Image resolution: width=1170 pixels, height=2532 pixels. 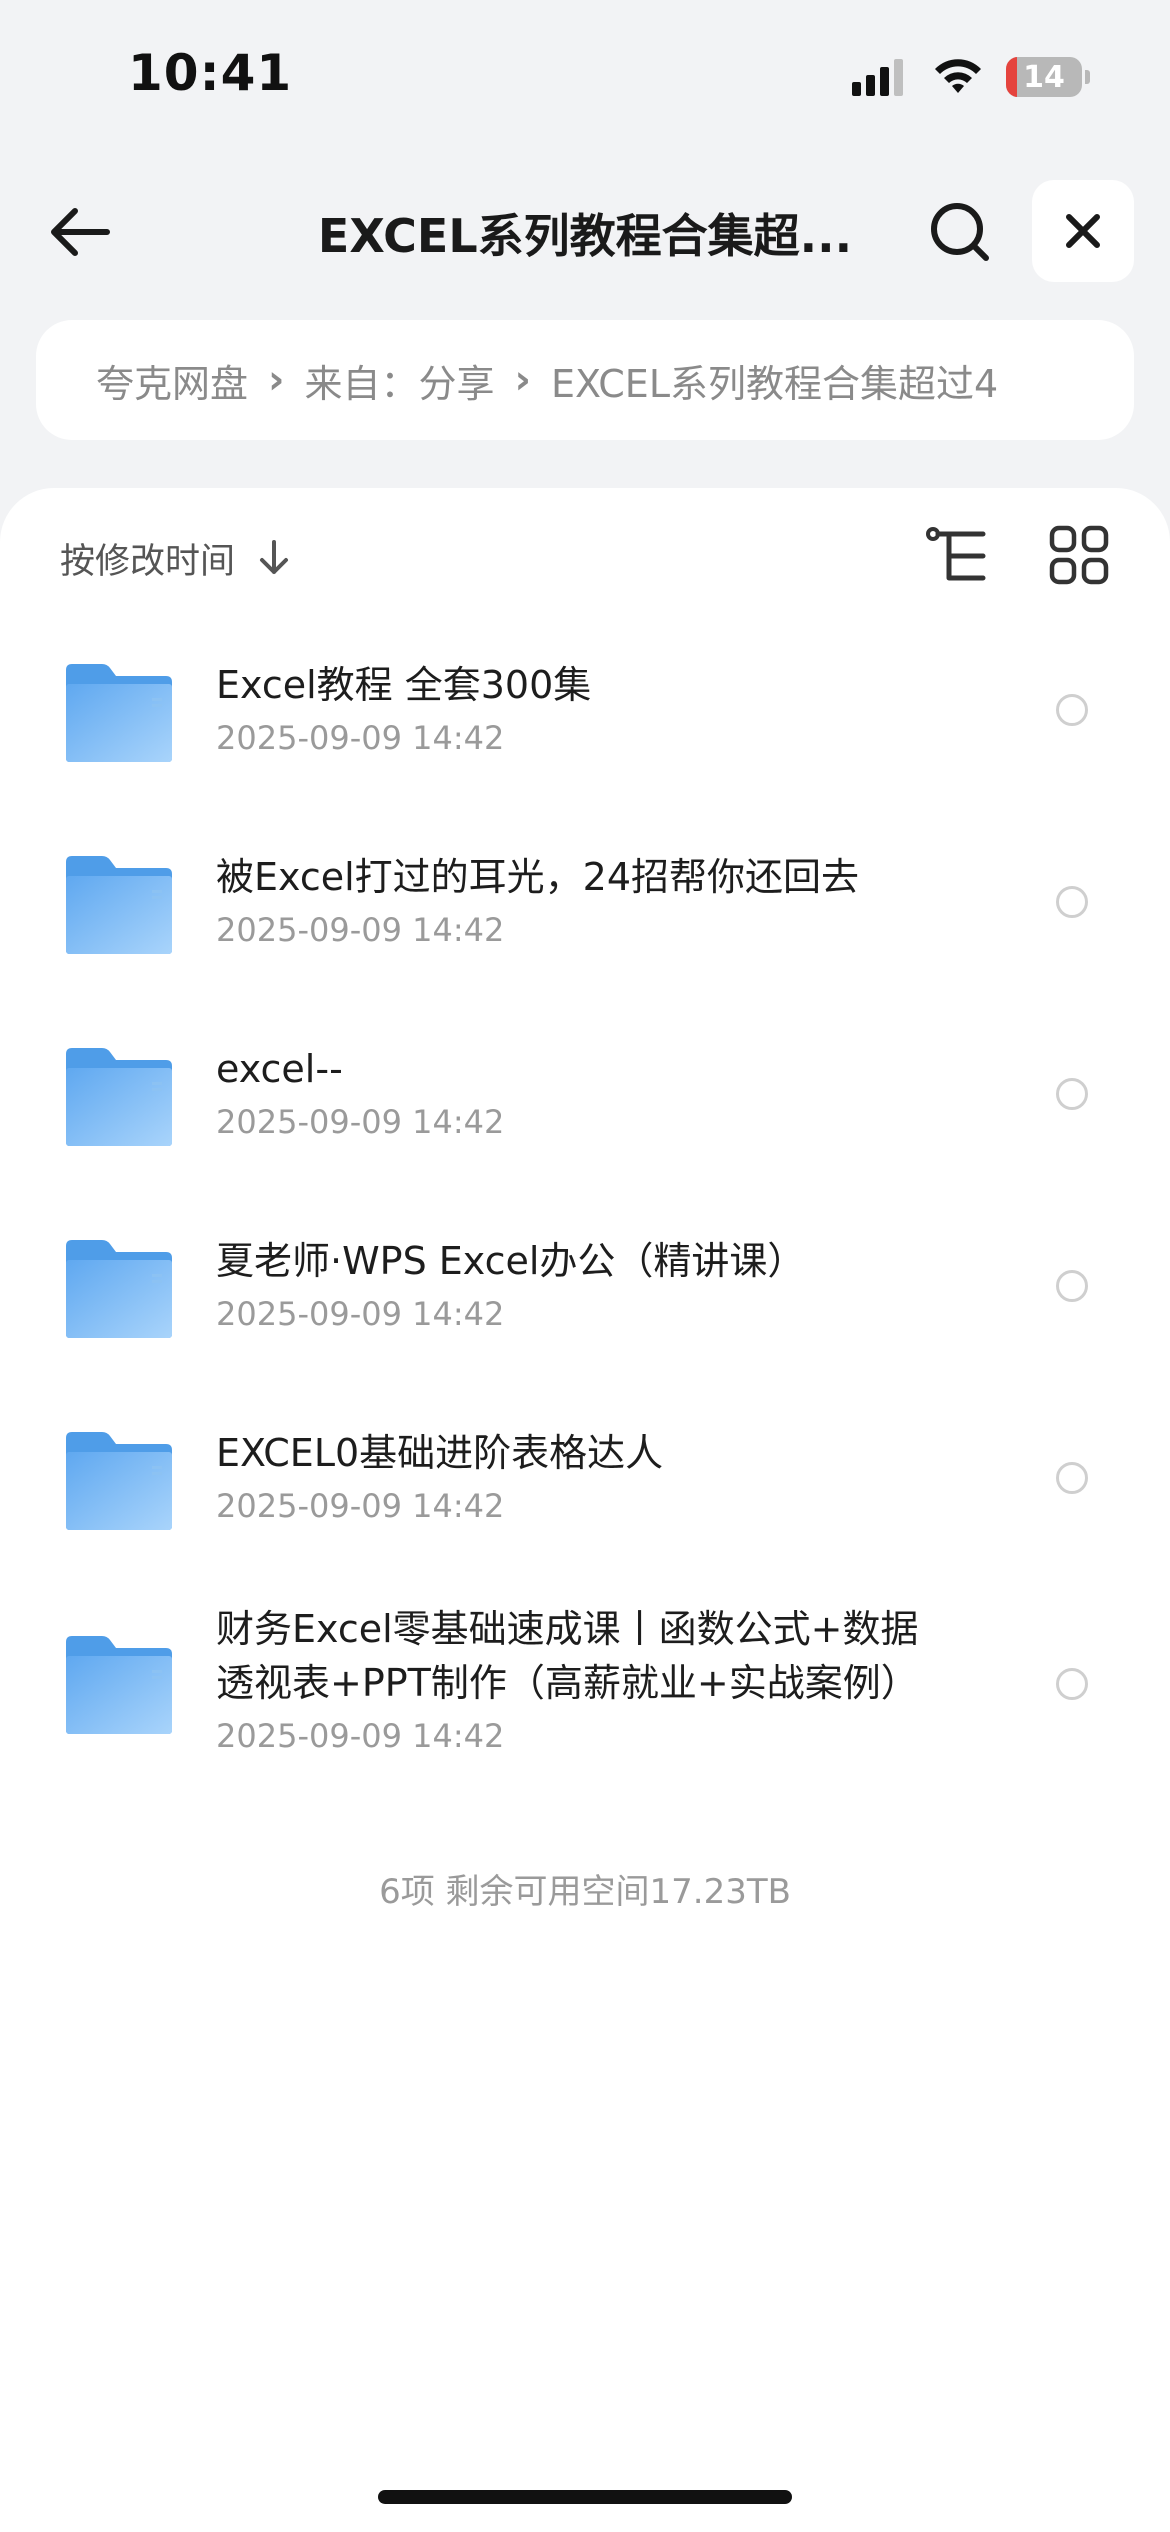 I want to click on status-bar: 10:41 14, so click(x=585, y=75).